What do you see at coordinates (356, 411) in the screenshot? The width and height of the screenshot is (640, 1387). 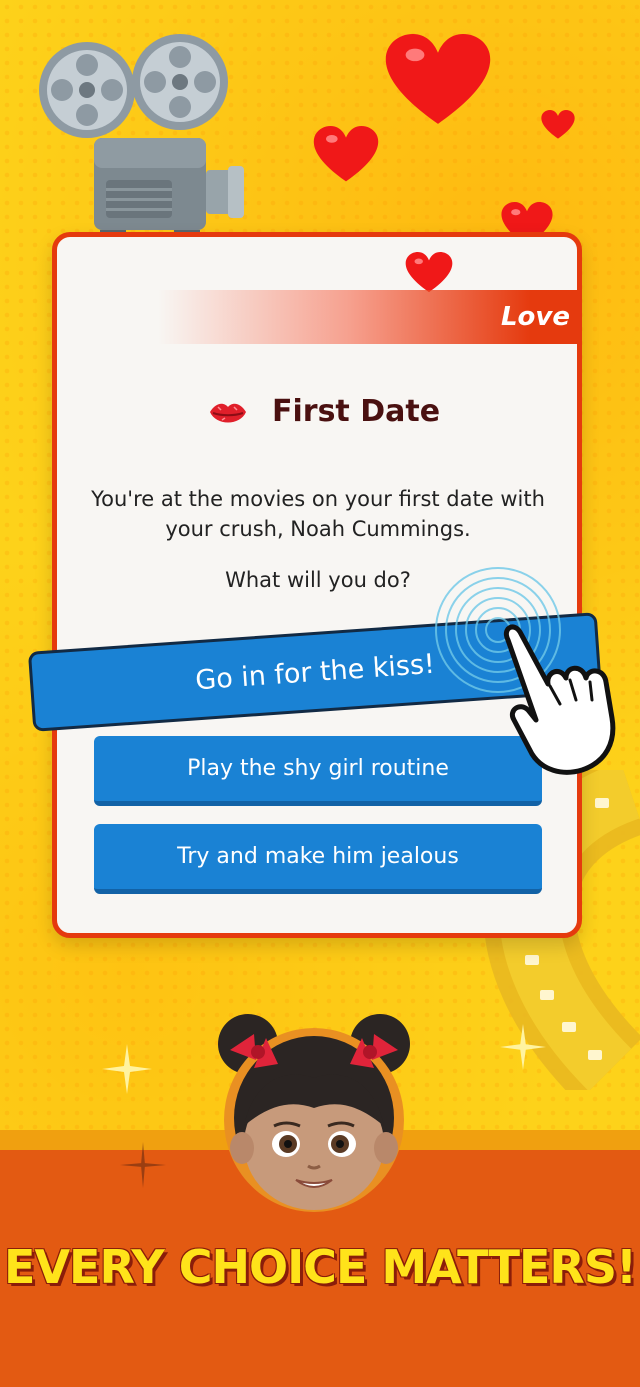 I see `scenario-title: First Date` at bounding box center [356, 411].